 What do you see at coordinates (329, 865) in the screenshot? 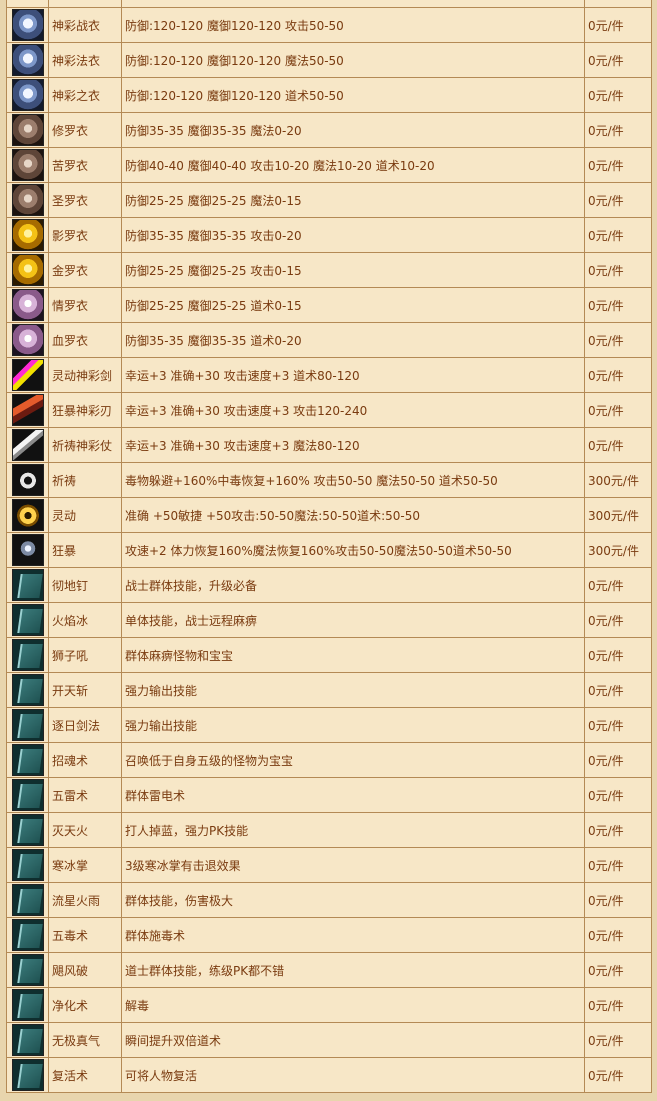
I see `table-row: 寒冰掌 3级寒冰掌有击退效果 0元/件` at bounding box center [329, 865].